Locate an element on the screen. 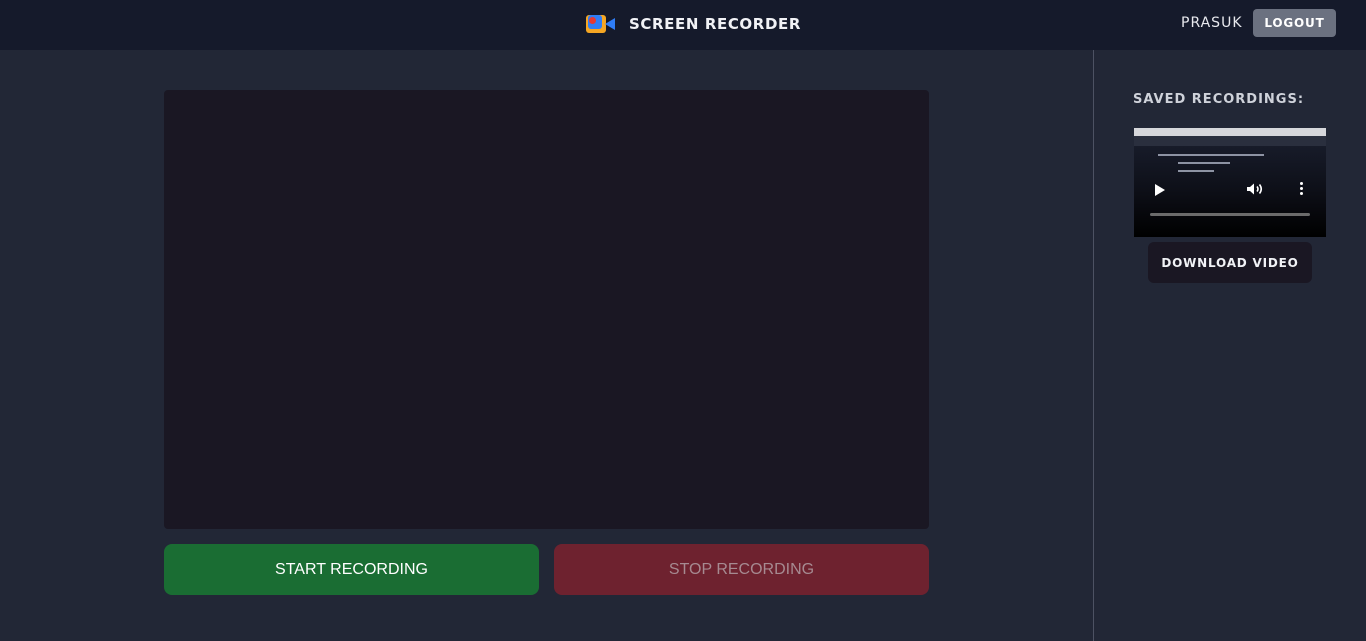  play-icon is located at coordinates (1160, 190).